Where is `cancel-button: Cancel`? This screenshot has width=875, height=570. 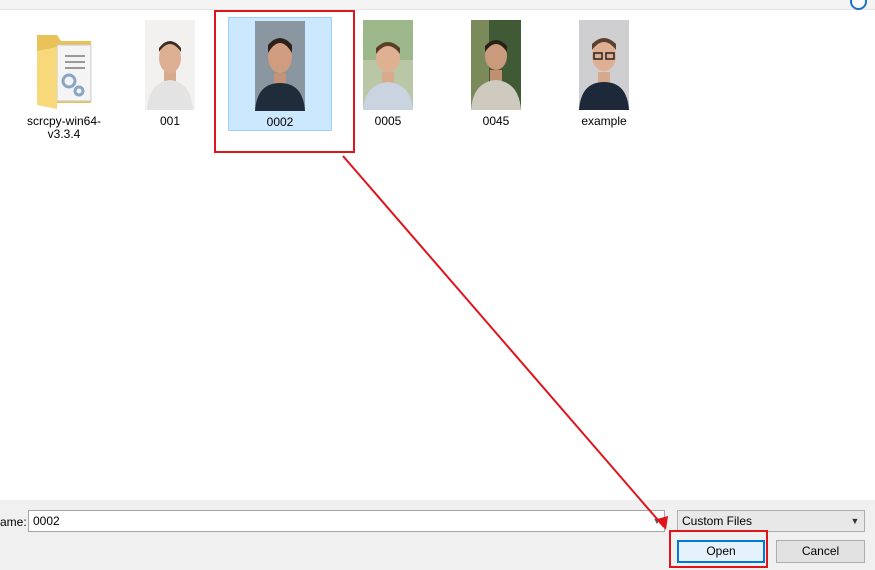 cancel-button: Cancel is located at coordinates (820, 551).